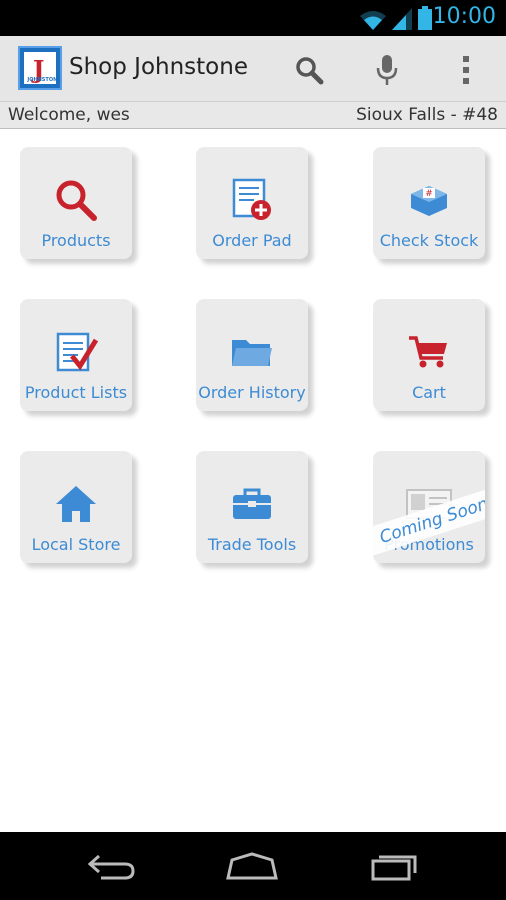 This screenshot has height=900, width=506. Describe the element at coordinates (252, 503) in the screenshot. I see `toolbox-icon` at that location.